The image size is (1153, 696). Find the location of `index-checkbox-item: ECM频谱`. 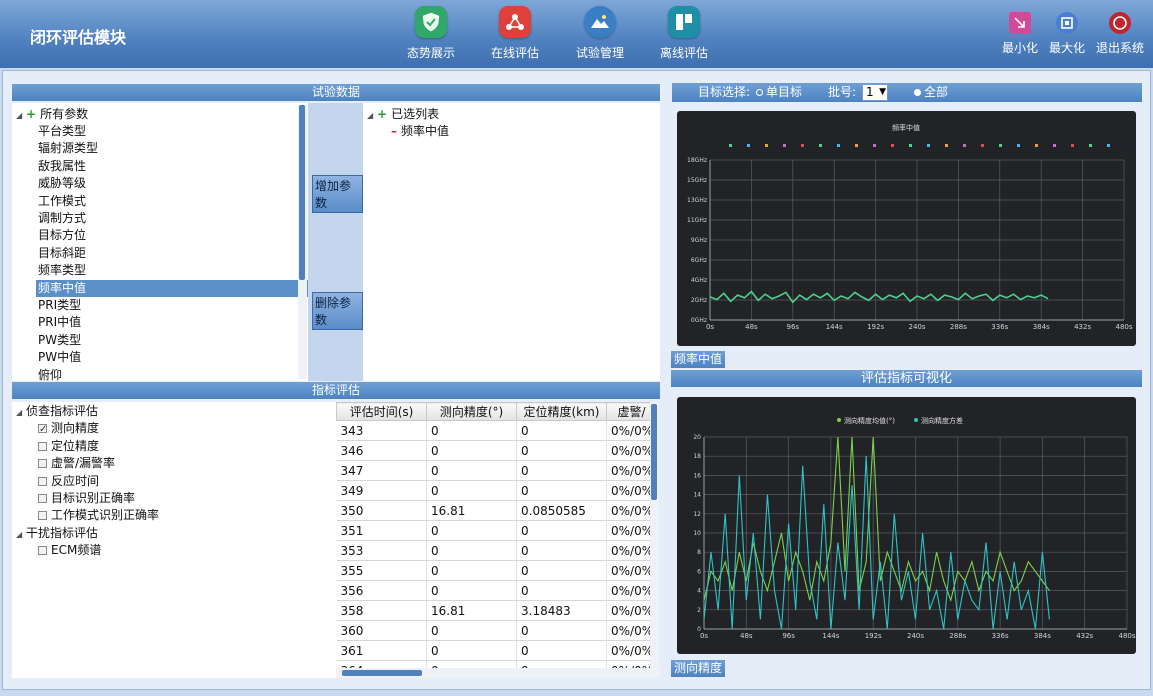

index-checkbox-item: ECM频谱 is located at coordinates (69, 550).